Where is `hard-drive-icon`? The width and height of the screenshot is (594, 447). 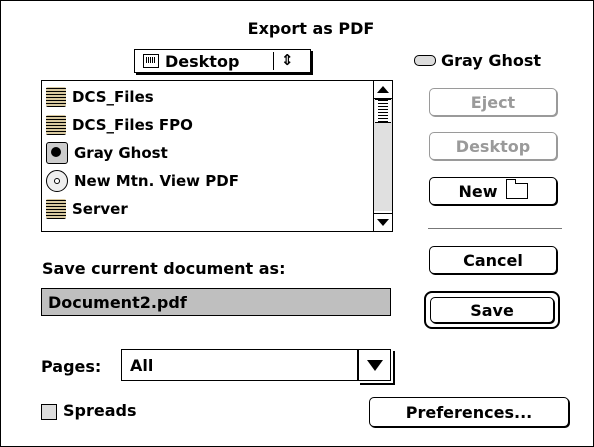
hard-drive-icon is located at coordinates (57, 153).